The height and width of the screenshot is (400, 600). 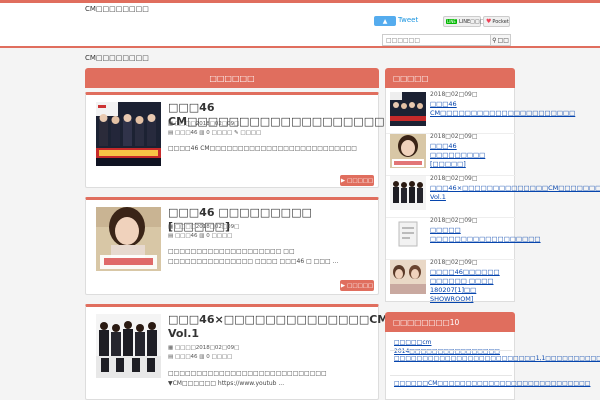 I want to click on search-button-label: □□, so click(x=503, y=40).